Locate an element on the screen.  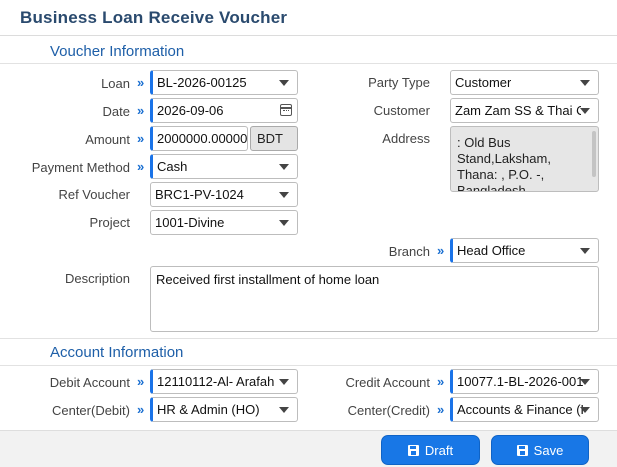
description-label: Description is located at coordinates (97, 278).